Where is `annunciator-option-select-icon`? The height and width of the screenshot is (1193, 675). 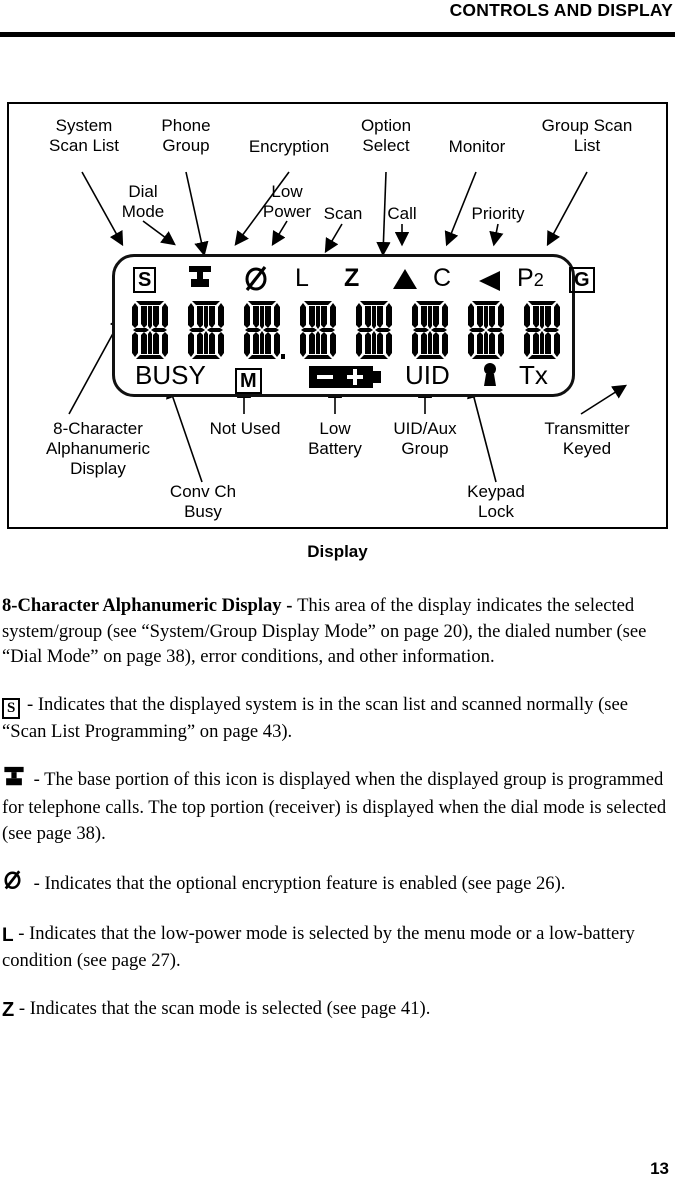
annunciator-option-select-icon is located at coordinates (405, 283).